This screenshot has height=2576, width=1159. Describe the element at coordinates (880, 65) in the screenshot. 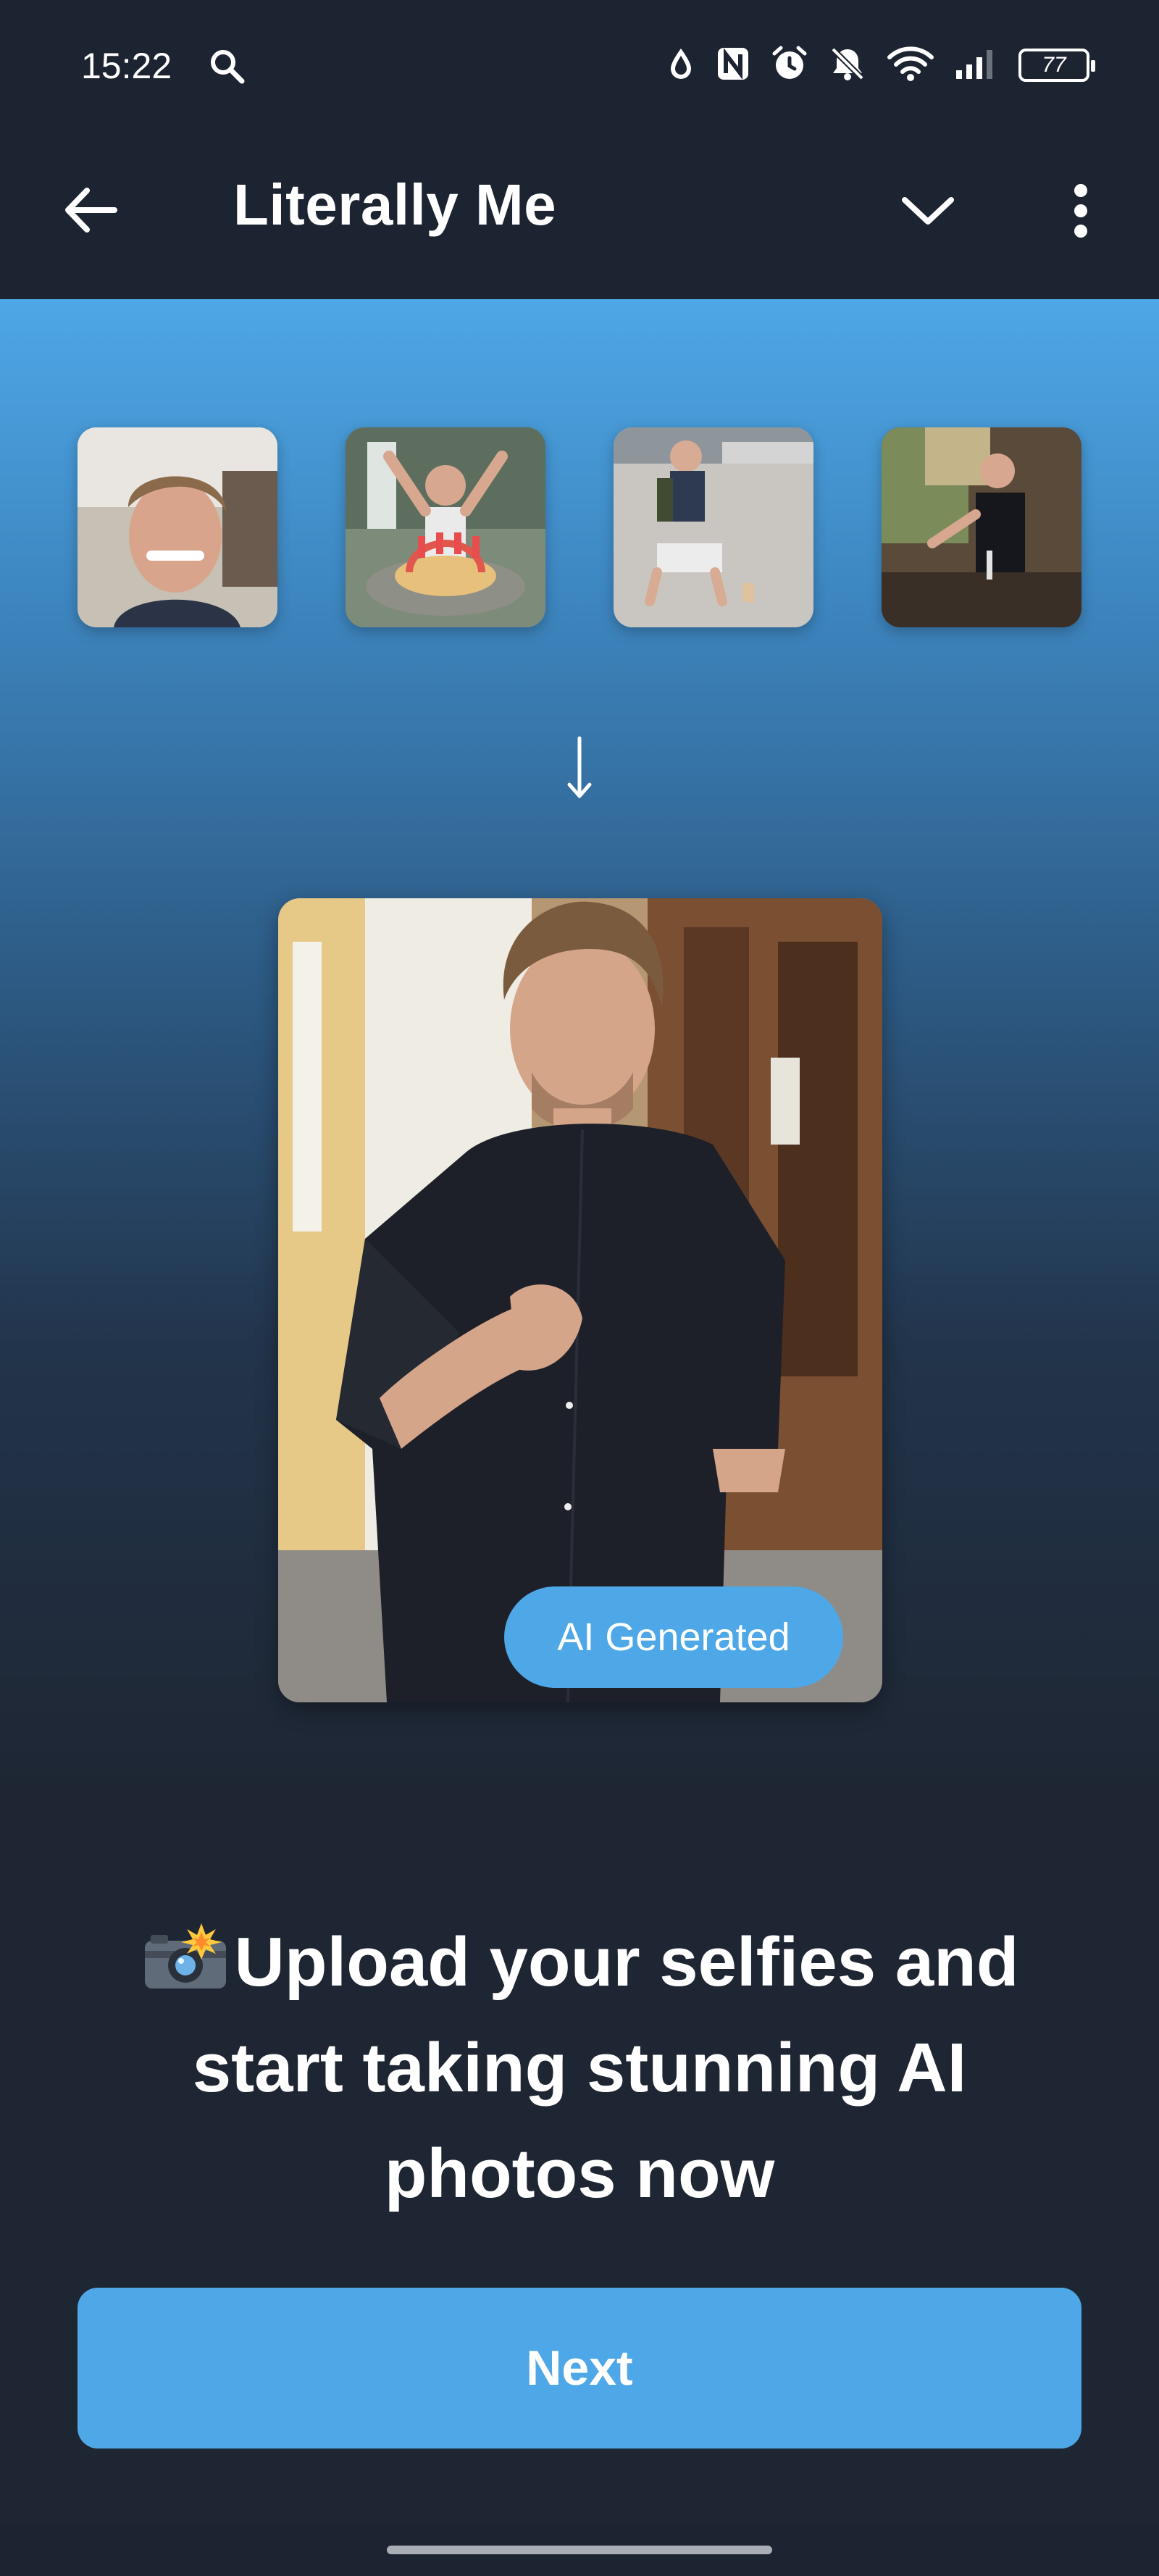

I see `status-icons: 77` at that location.